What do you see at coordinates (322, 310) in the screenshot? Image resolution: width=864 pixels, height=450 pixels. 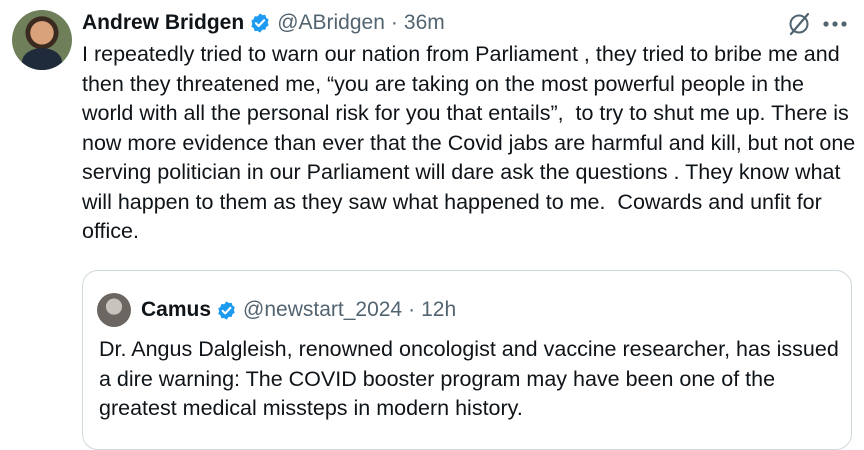 I see `quote-author-handle: @newstart_2024` at bounding box center [322, 310].